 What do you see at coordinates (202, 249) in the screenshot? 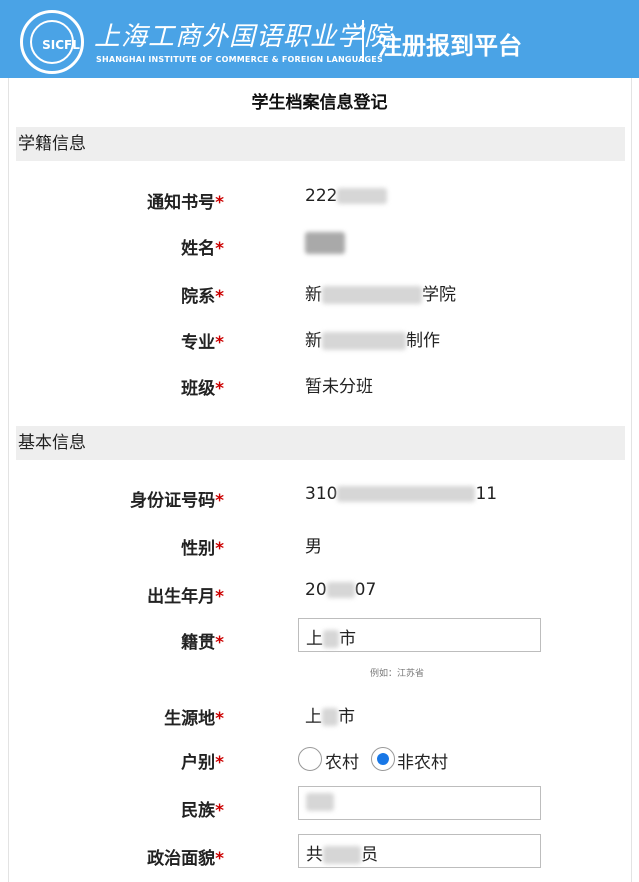
I see `label-name: 姓名*` at bounding box center [202, 249].